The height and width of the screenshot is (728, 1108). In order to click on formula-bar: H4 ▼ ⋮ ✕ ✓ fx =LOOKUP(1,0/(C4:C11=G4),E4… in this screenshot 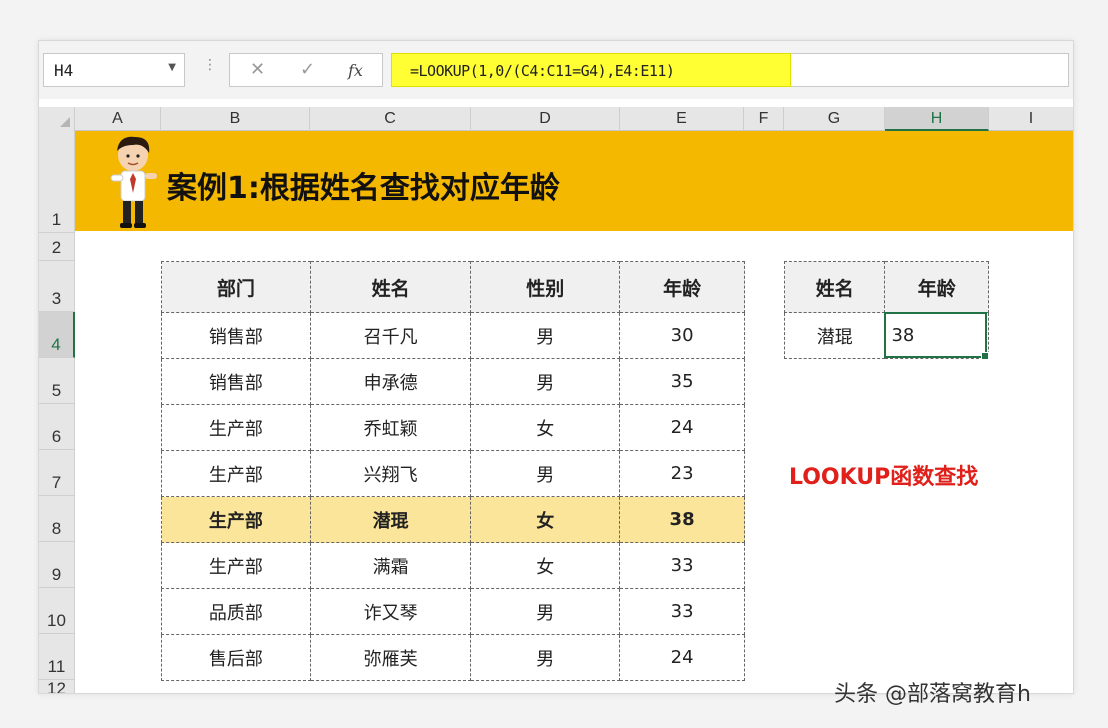, I will do `click(556, 70)`.